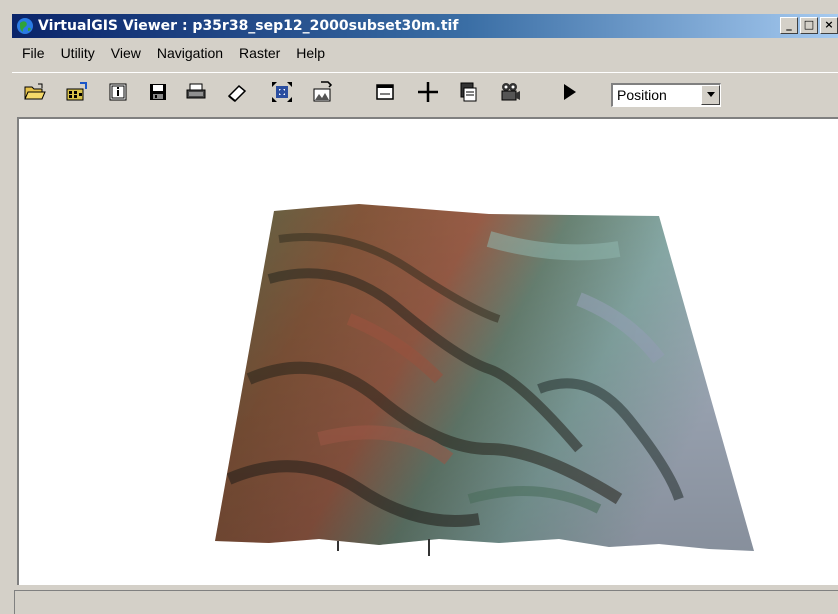  I want to click on mode-select: Position, so click(666, 95).